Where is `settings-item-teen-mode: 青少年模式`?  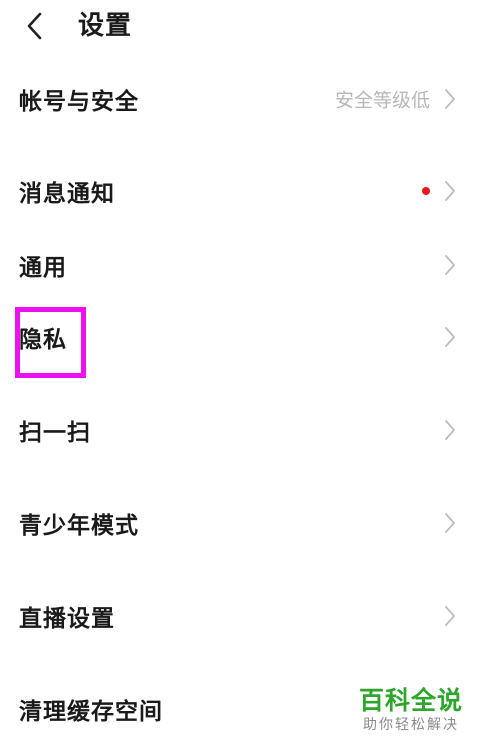
settings-item-teen-mode: 青少年模式 is located at coordinates (240, 523).